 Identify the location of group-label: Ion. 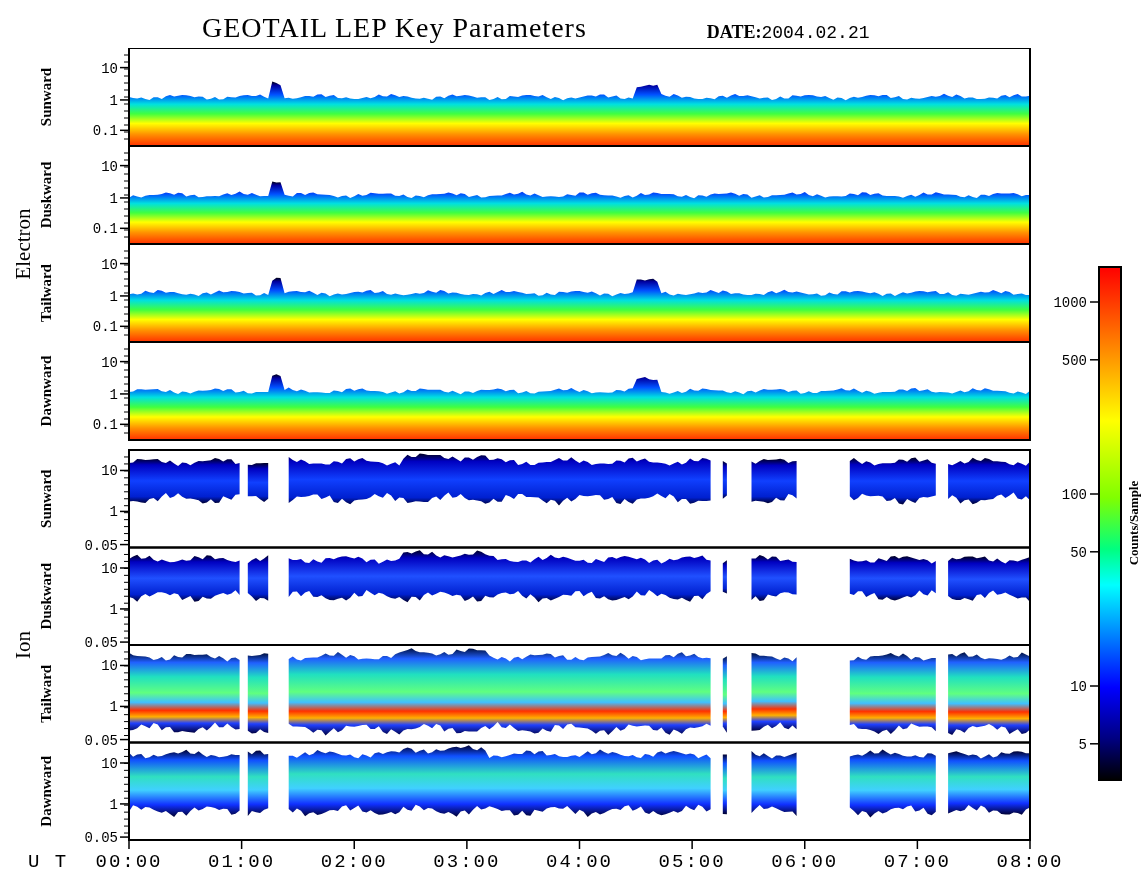
(23, 645).